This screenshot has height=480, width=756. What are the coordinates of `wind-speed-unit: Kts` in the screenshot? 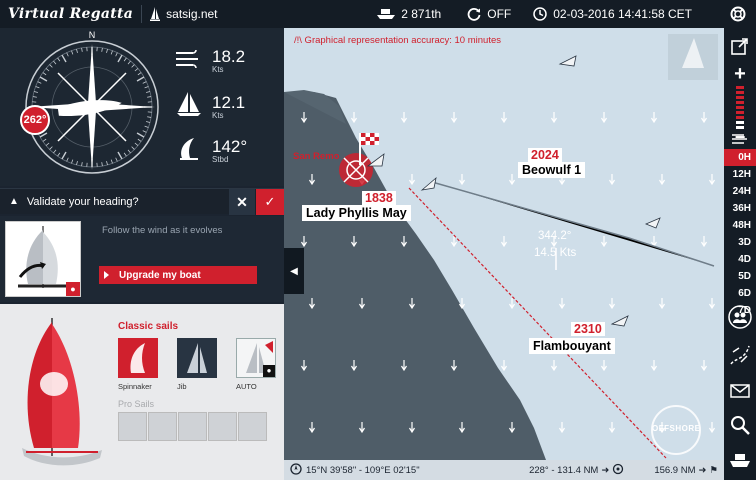 It's located at (218, 69).